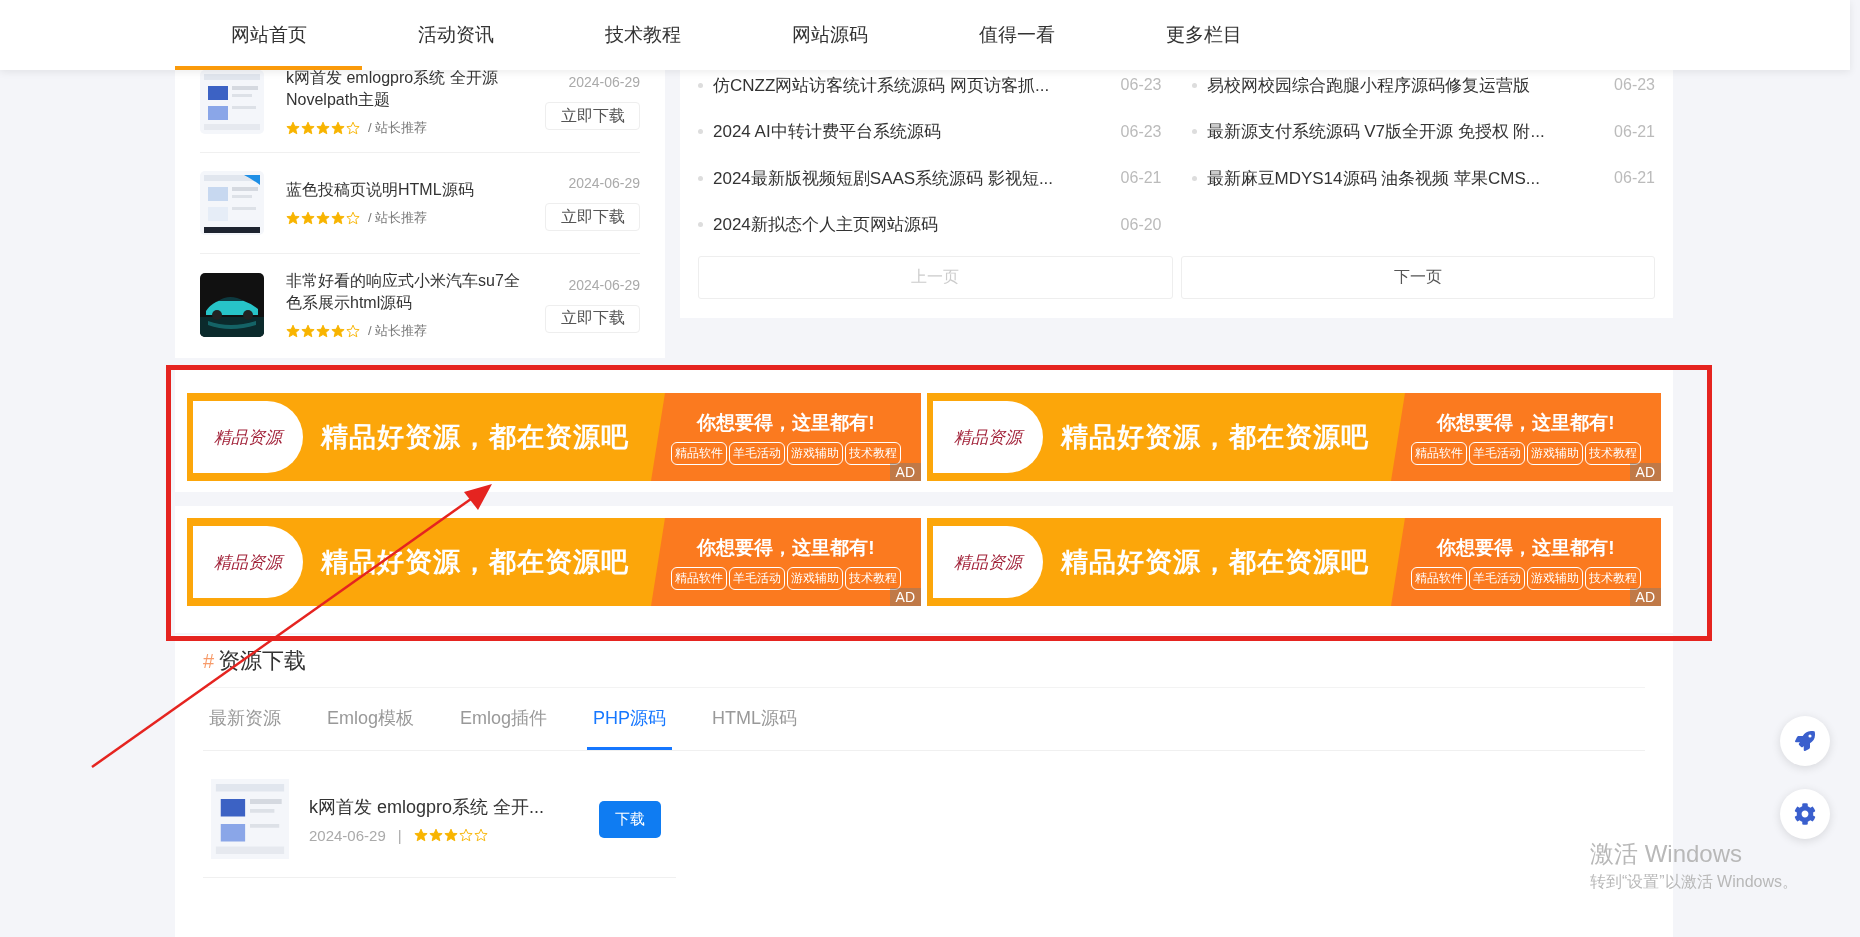 The height and width of the screenshot is (937, 1860). I want to click on nav-tab: 网站源码, so click(829, 35).